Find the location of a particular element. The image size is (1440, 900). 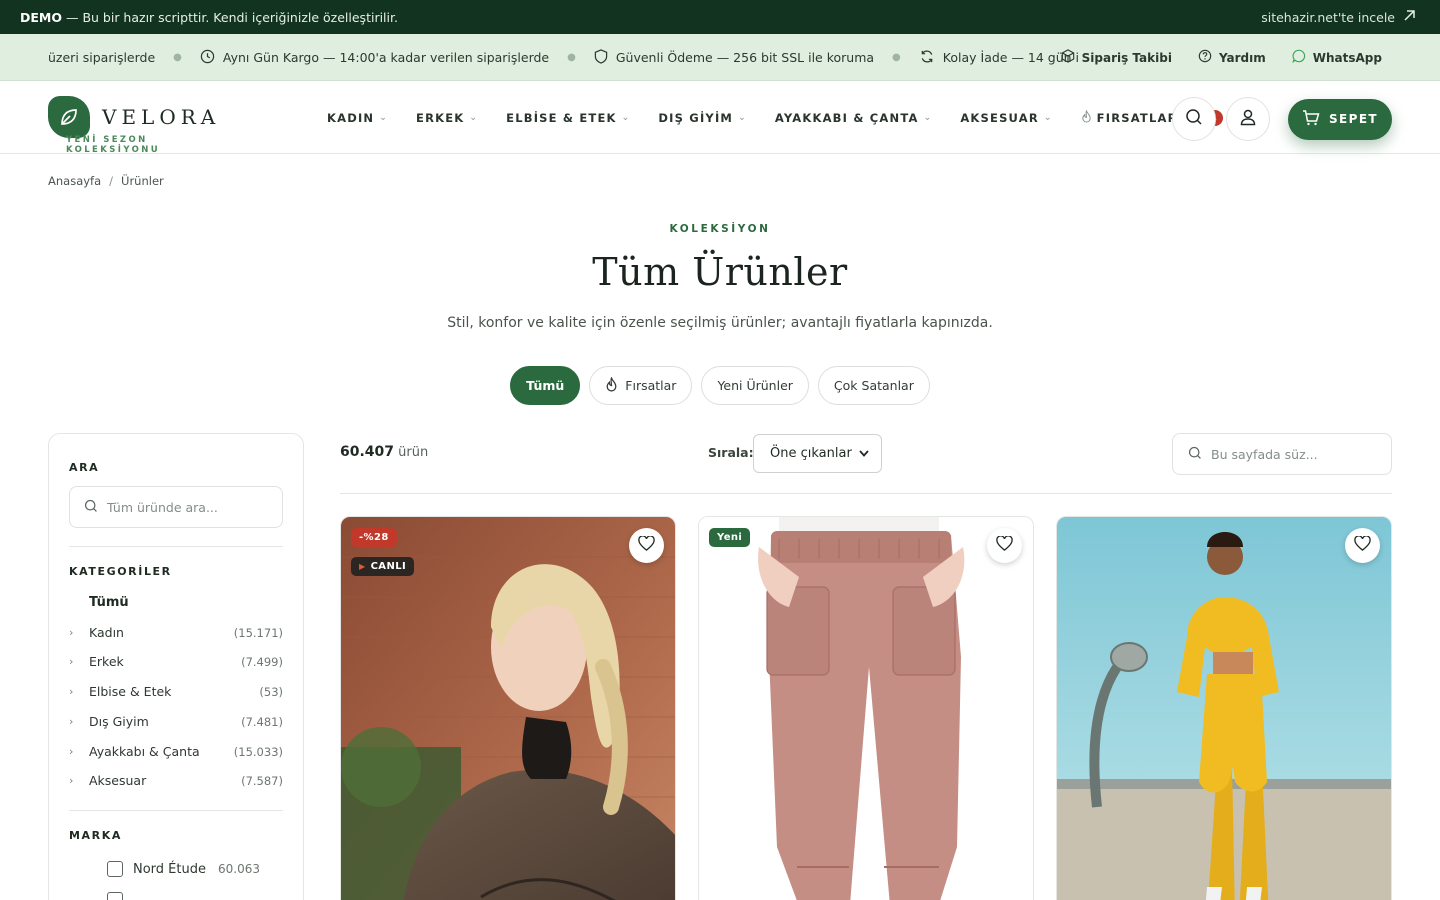

category-label: Ayakkabı & Çanta is located at coordinates (144, 751).